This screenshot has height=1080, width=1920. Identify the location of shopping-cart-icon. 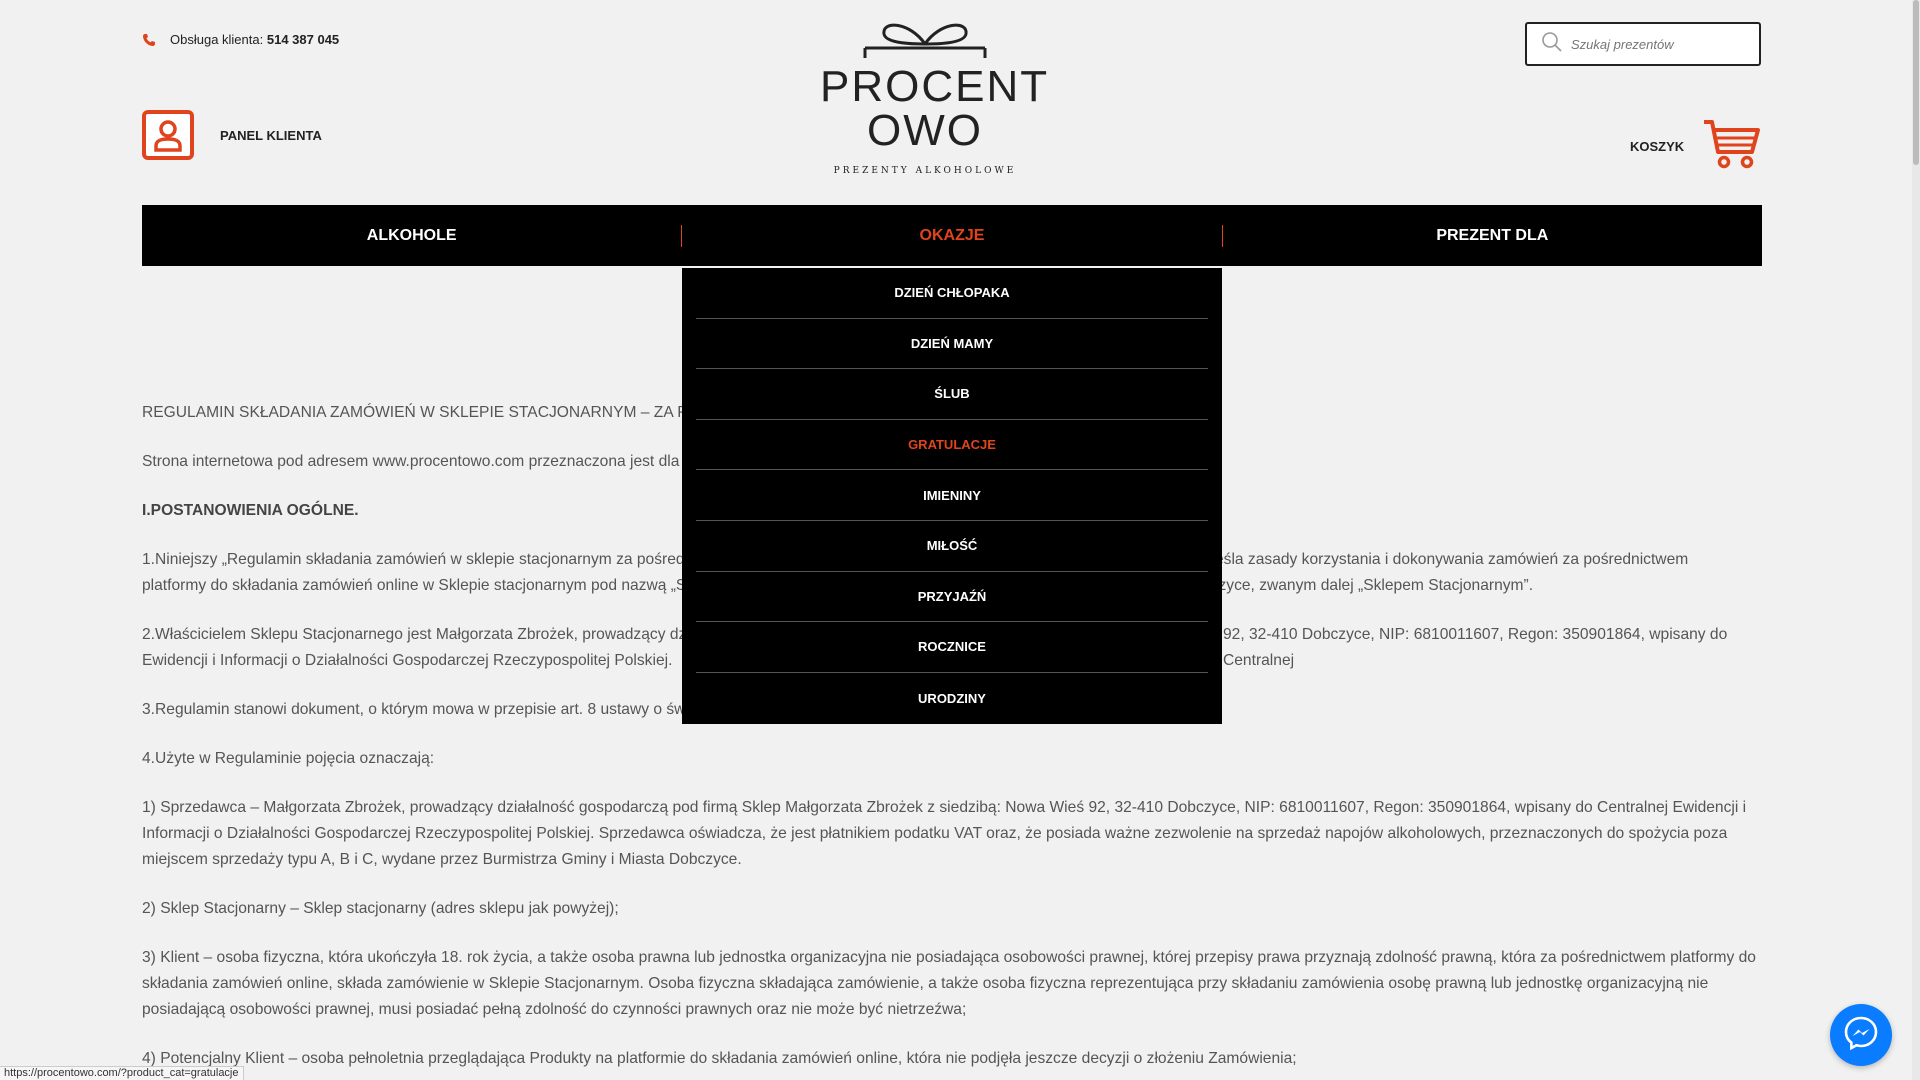
(1731, 146).